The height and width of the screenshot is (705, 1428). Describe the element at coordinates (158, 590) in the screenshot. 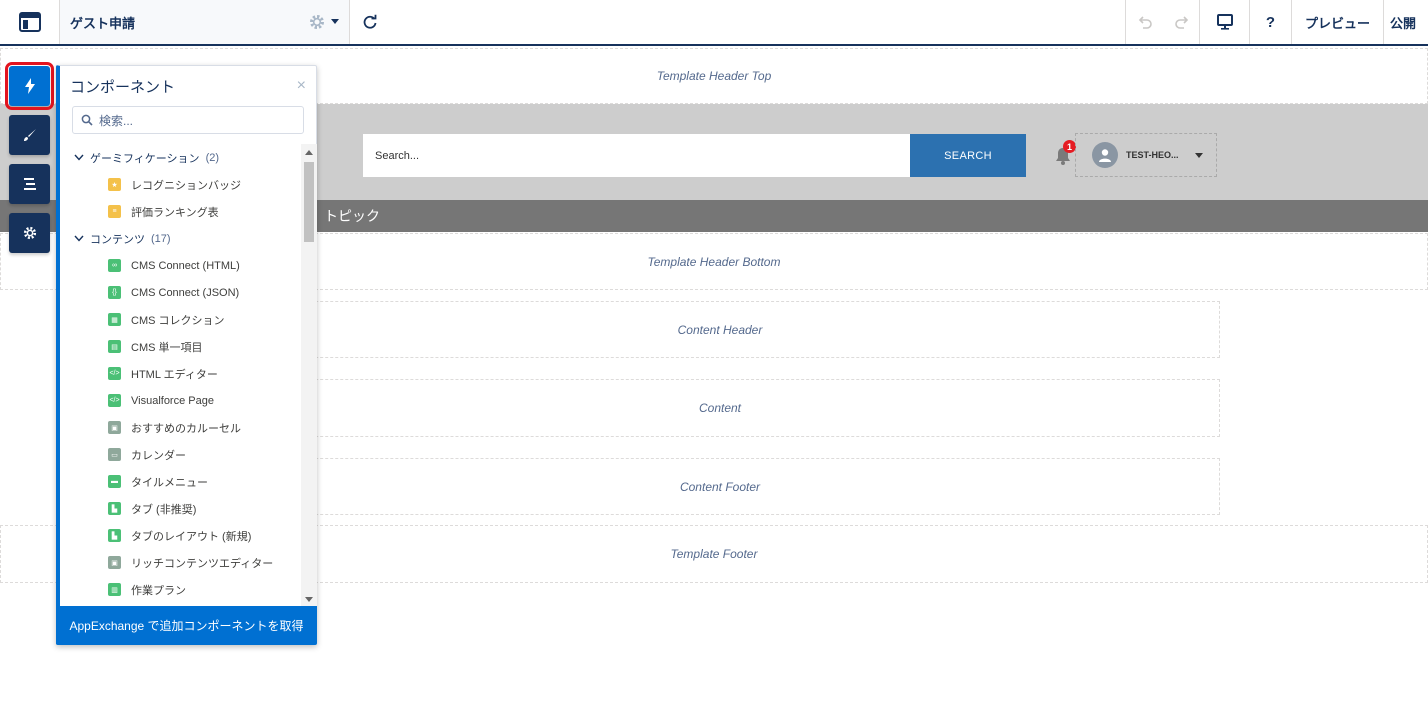

I see `item-label: 作業プラン` at that location.